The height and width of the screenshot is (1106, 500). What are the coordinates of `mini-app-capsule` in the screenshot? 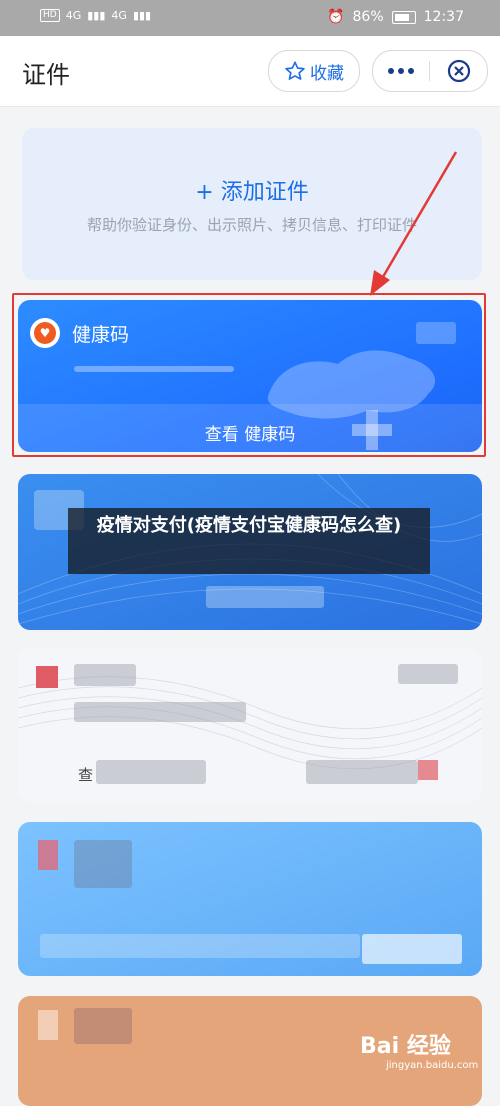 It's located at (430, 71).